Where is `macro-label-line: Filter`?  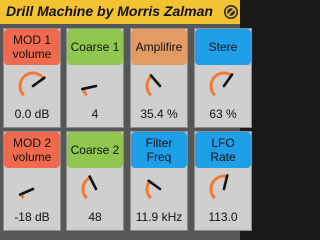
macro-label-line: Filter is located at coordinates (159, 143).